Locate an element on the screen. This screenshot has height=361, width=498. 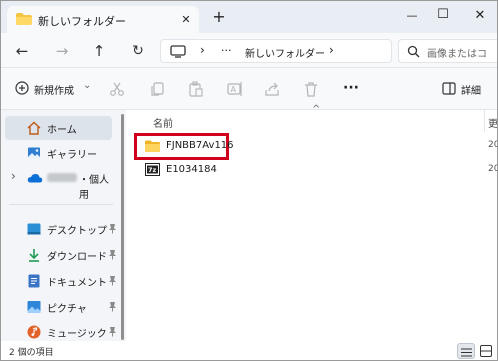
svg-text: 7z is located at coordinates (152, 170).